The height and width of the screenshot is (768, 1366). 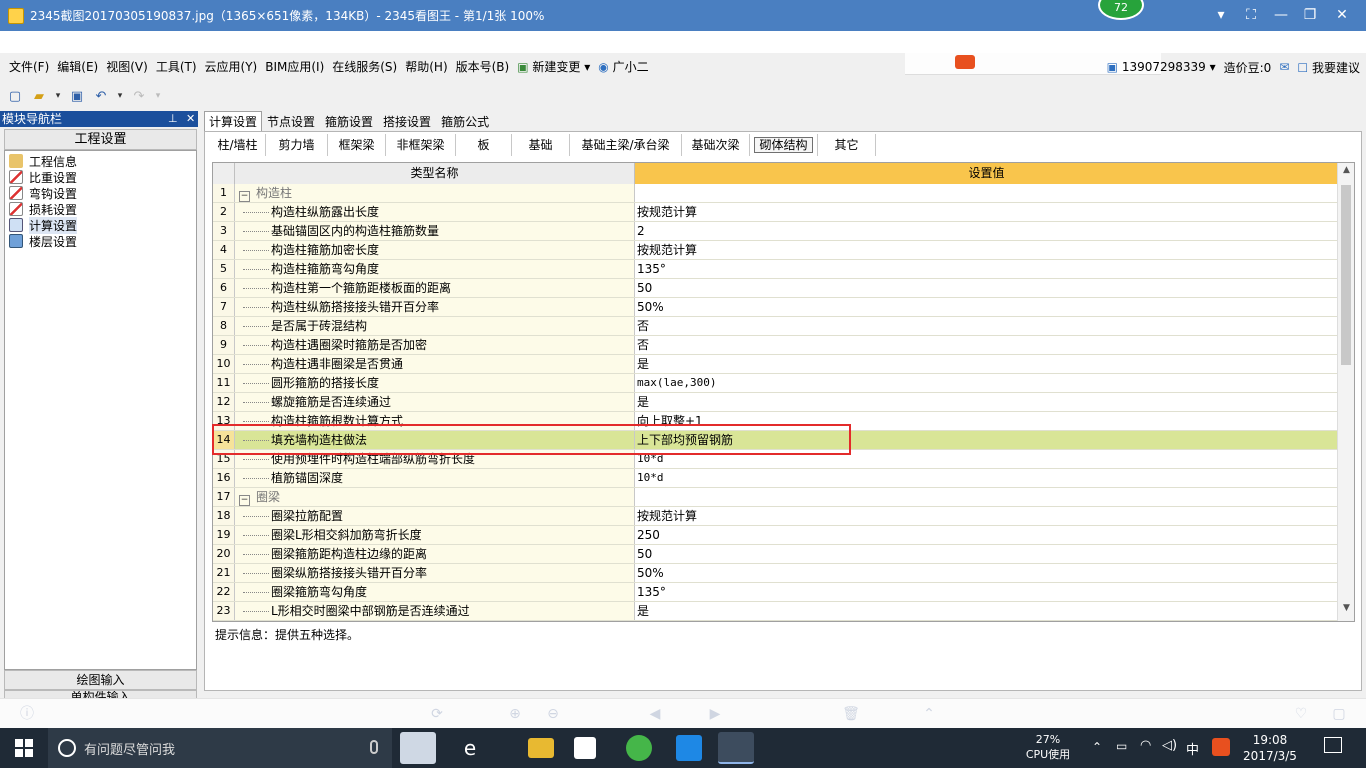 I want to click on table-group-row: 1− 构造柱, so click(x=775, y=193).